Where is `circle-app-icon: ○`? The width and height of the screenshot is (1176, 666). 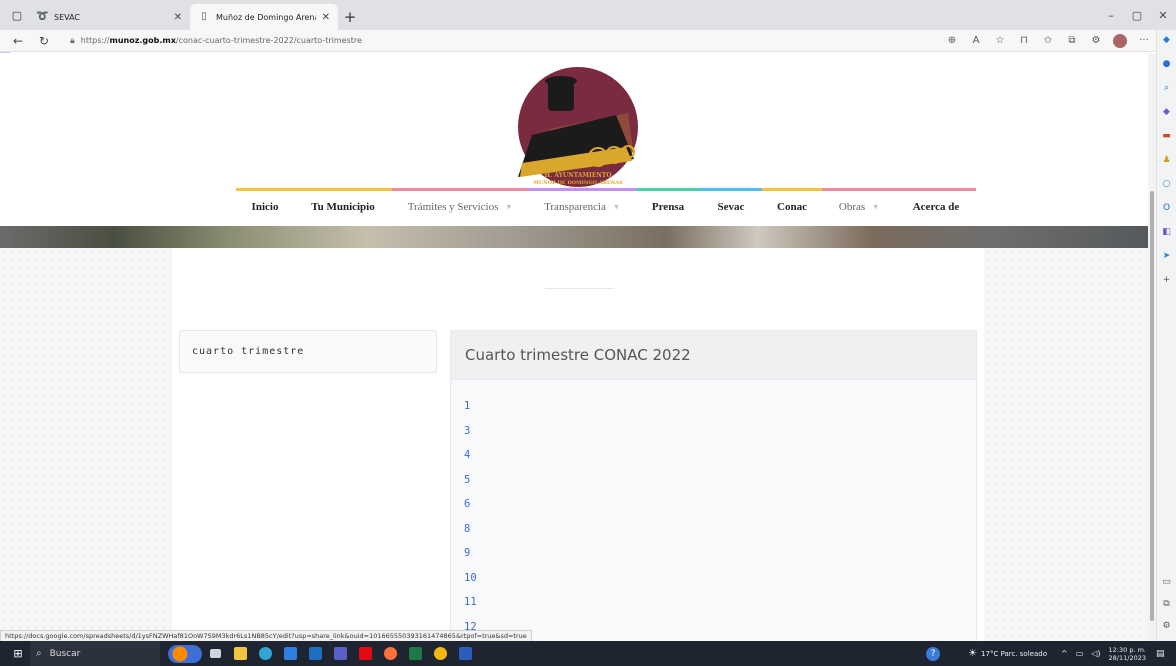 circle-app-icon: ○ is located at coordinates (1166, 184).